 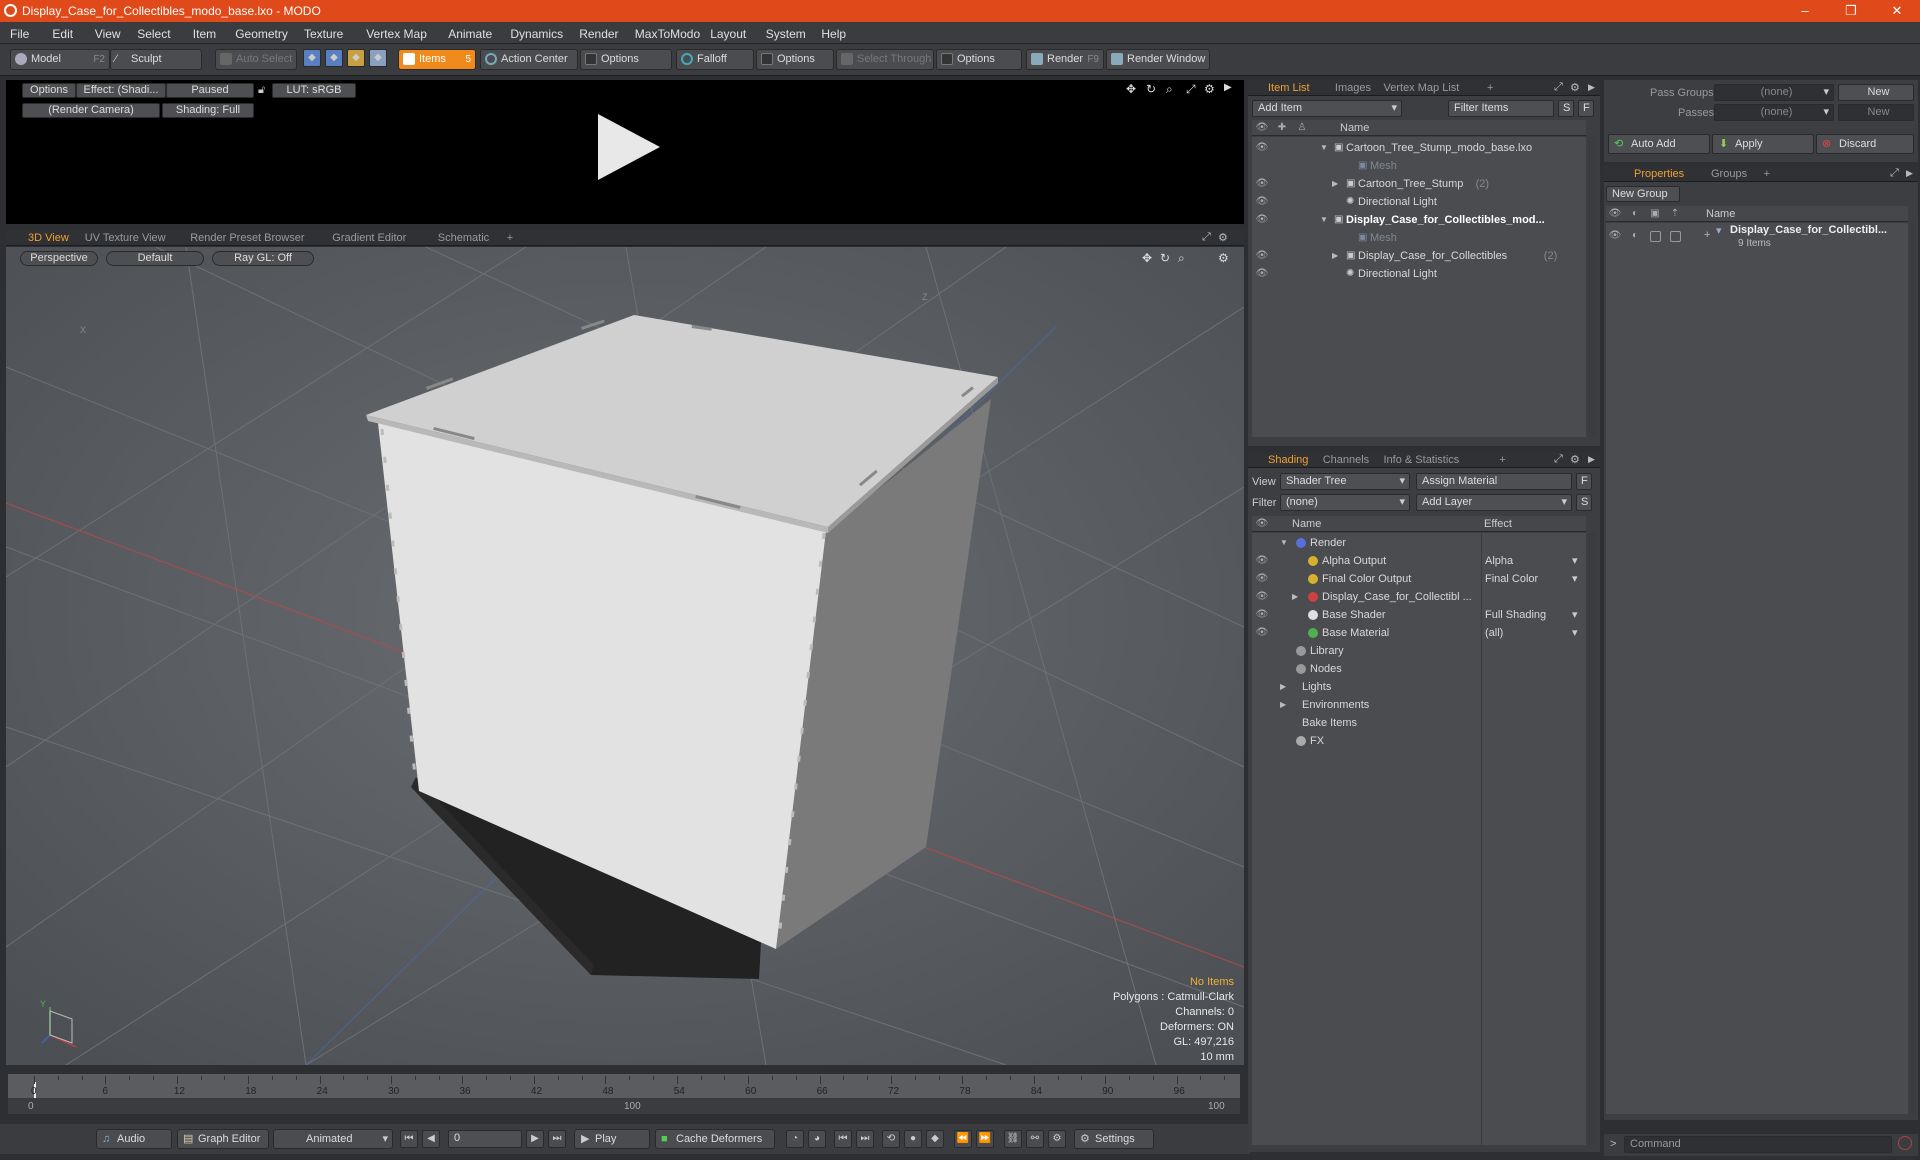 I want to click on tab-images: Images, so click(x=1353, y=88).